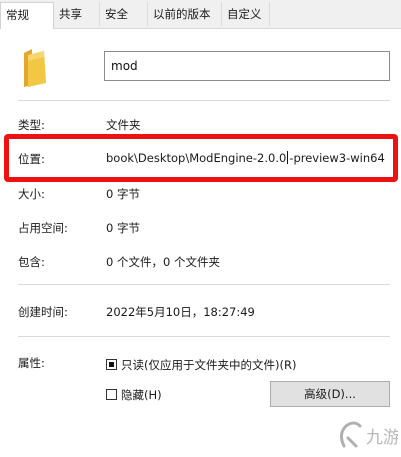 Image resolution: width=401 pixels, height=457 pixels. Describe the element at coordinates (123, 125) in the screenshot. I see `type-value: 文件夹` at that location.